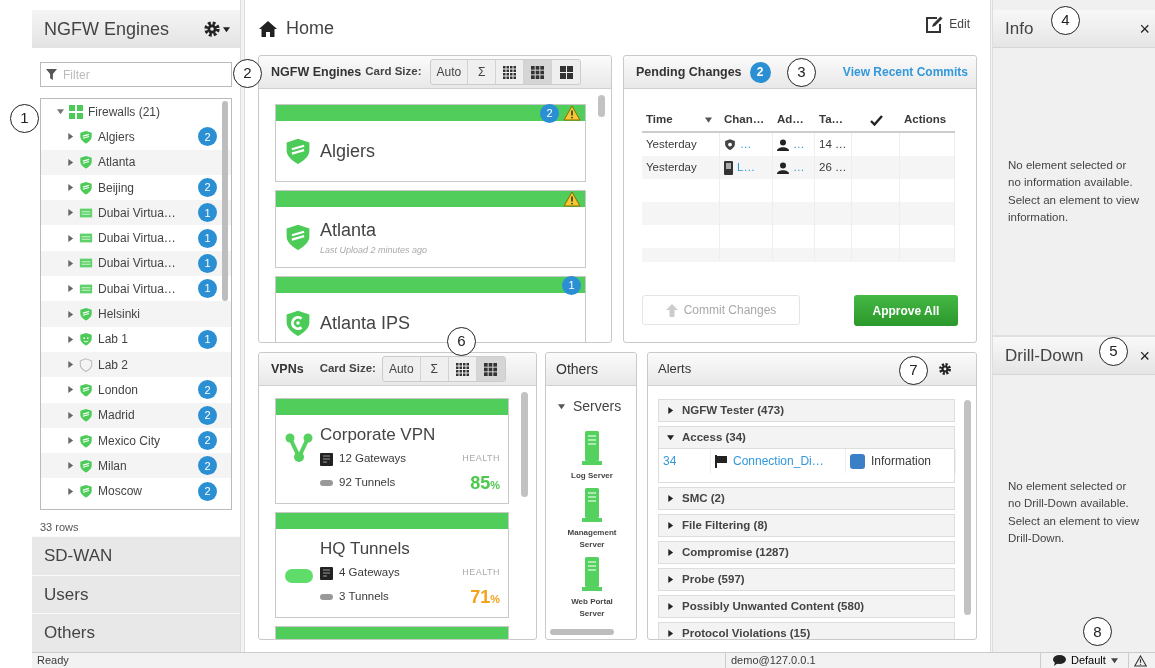 The image size is (1155, 668). What do you see at coordinates (136, 440) in the screenshot?
I see `tree-item: Mexico City 2` at bounding box center [136, 440].